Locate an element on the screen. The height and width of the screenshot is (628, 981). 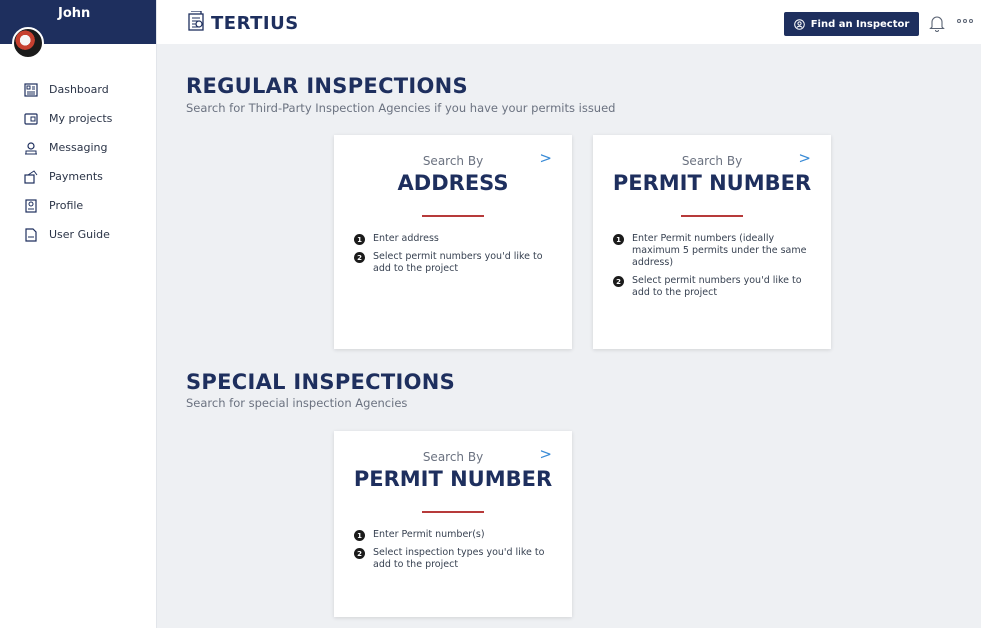
list-item: 1 Enter address is located at coordinates (452, 239).